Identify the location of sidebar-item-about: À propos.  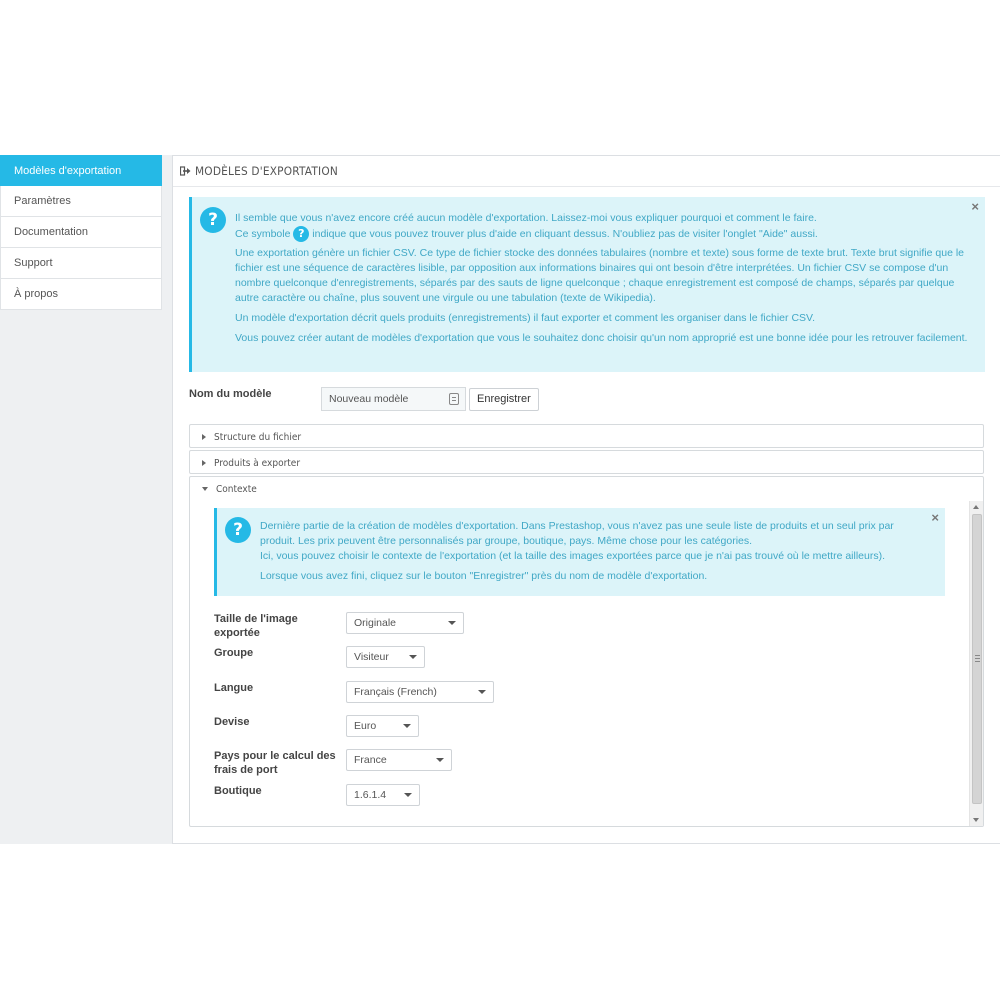
(81, 294).